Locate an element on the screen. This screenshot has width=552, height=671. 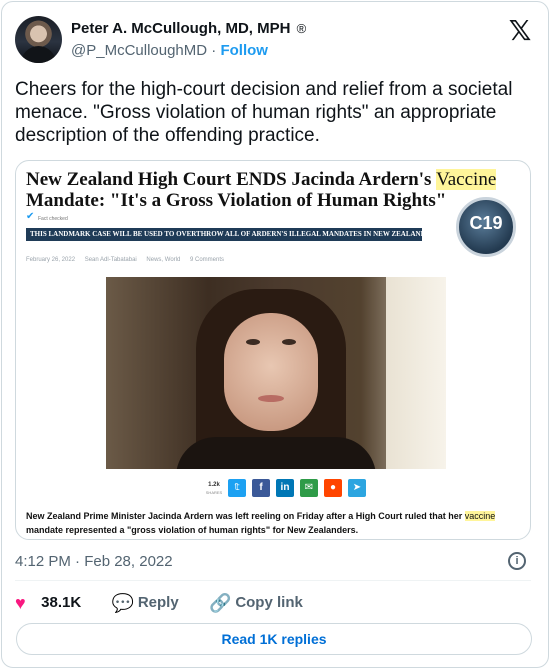
follow-button: Follow is located at coordinates (244, 50).